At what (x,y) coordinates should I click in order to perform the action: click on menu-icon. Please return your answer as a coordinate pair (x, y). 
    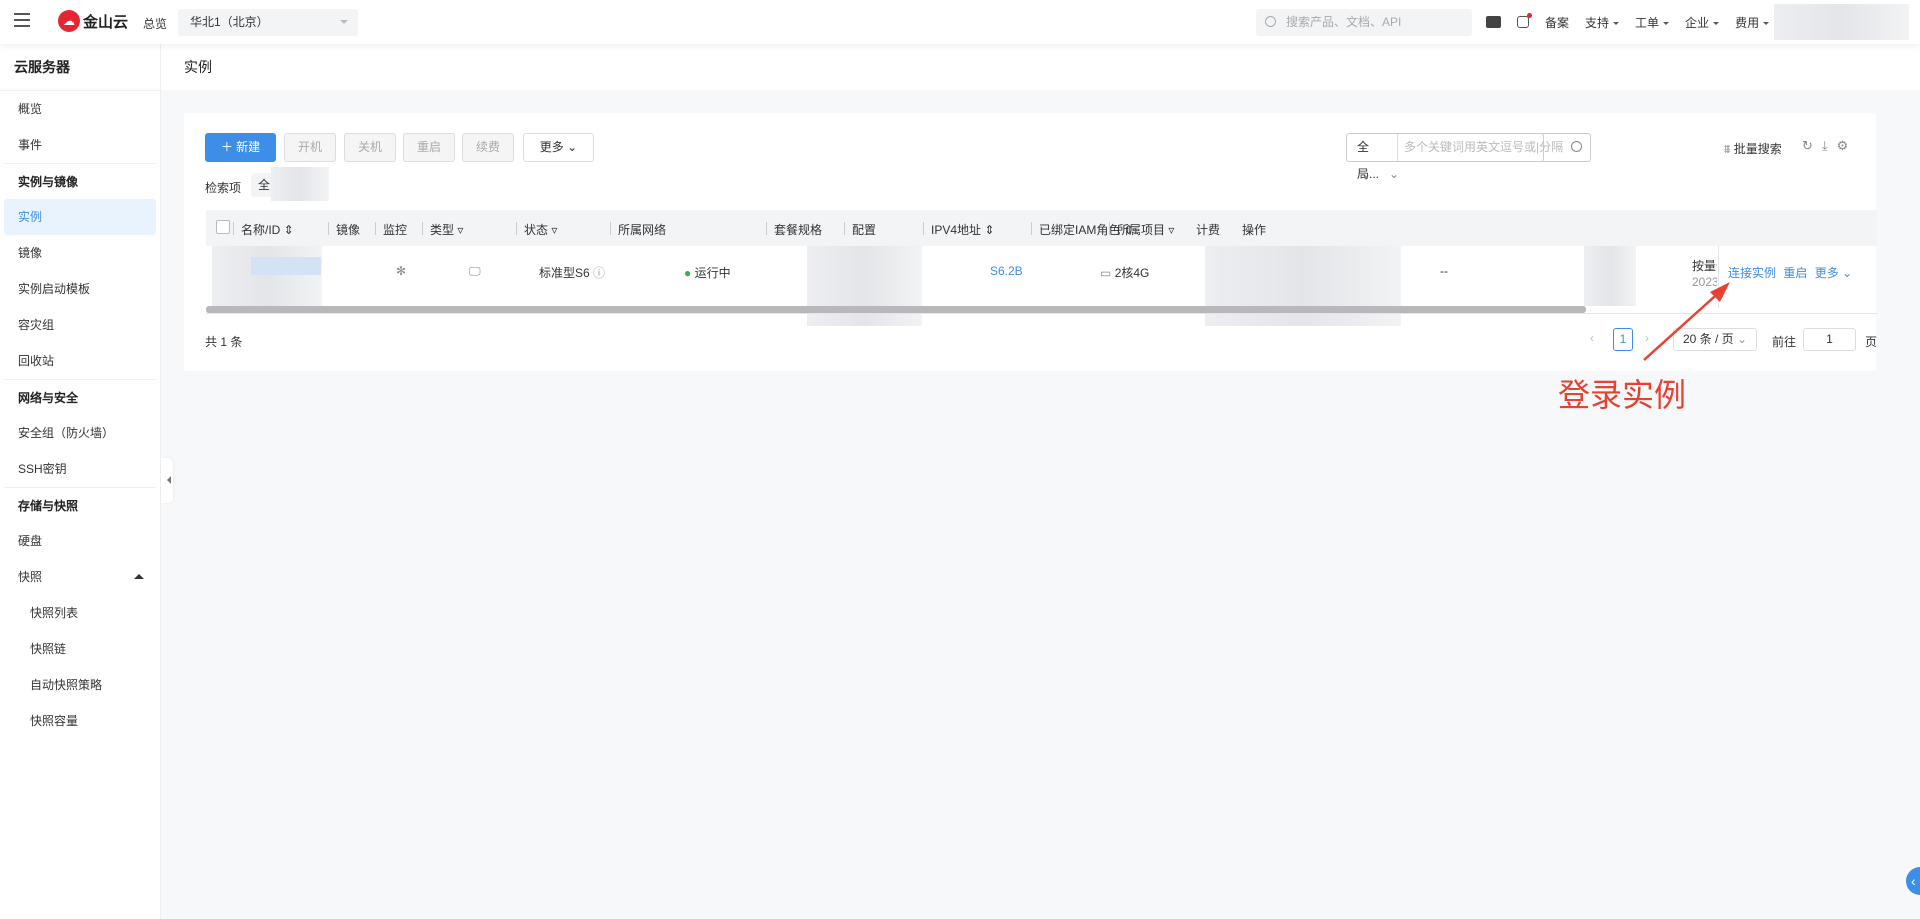
    Looking at the image, I should click on (22, 20).